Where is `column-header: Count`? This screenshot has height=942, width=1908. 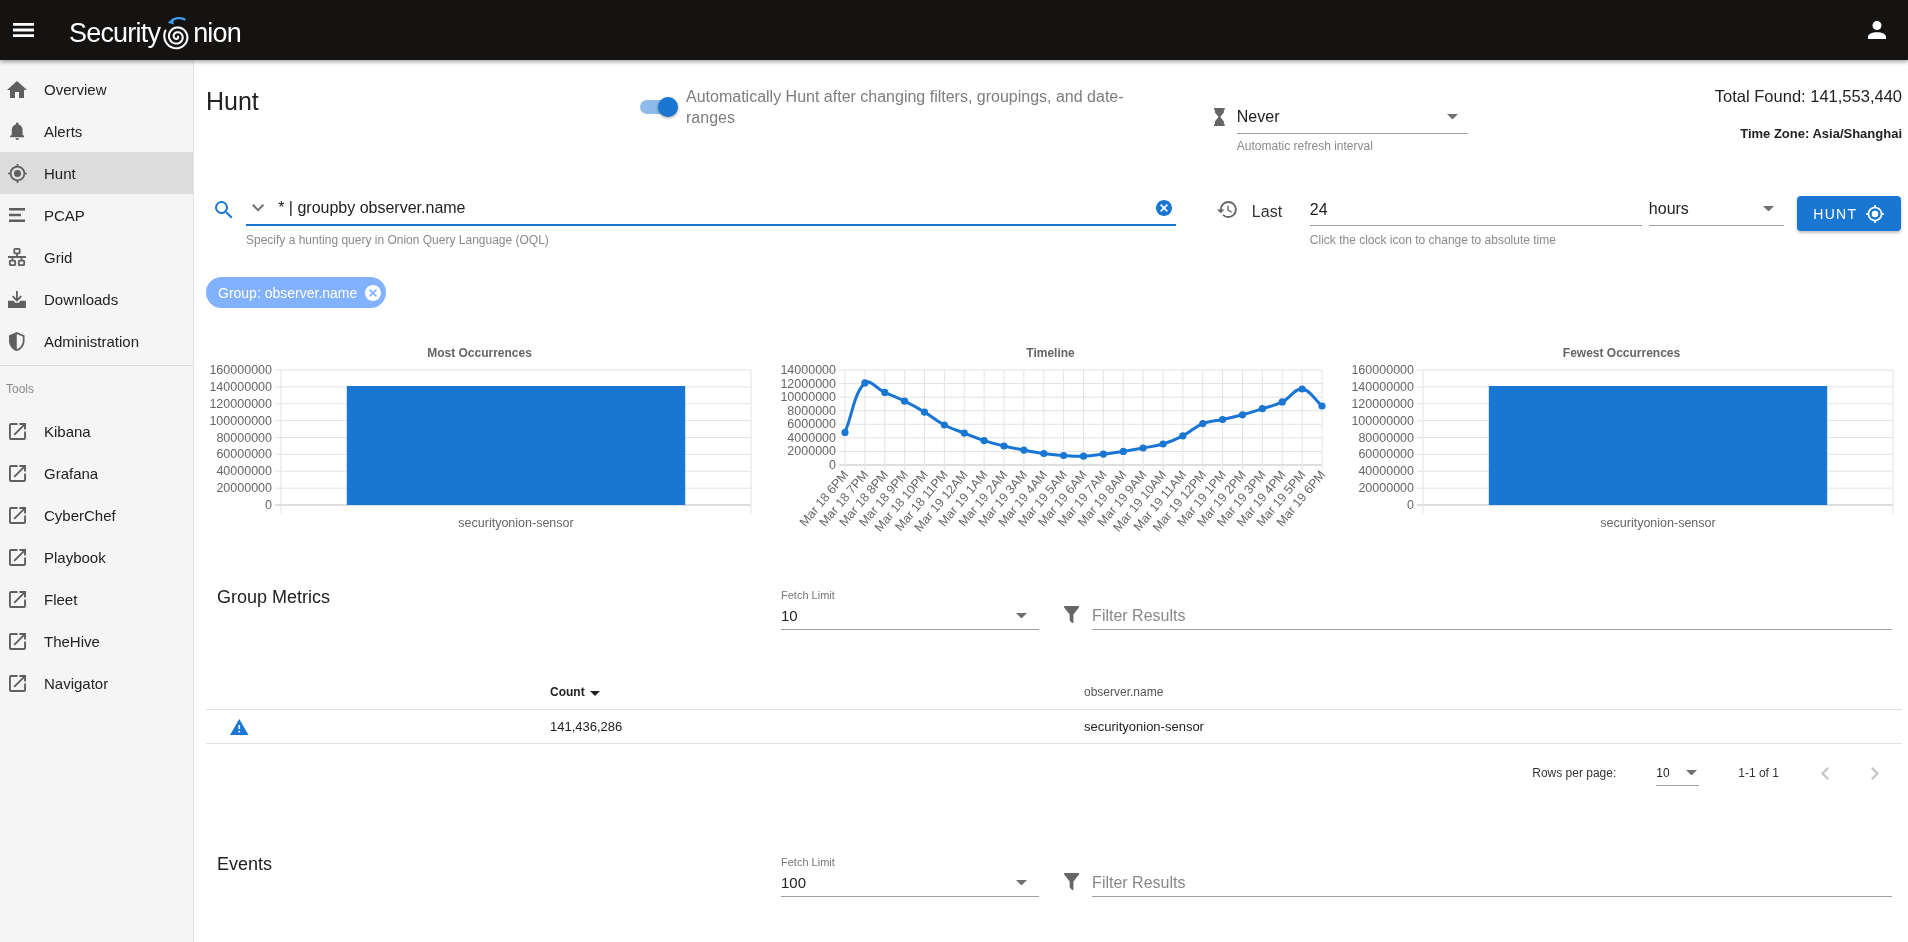 column-header: Count is located at coordinates (575, 692).